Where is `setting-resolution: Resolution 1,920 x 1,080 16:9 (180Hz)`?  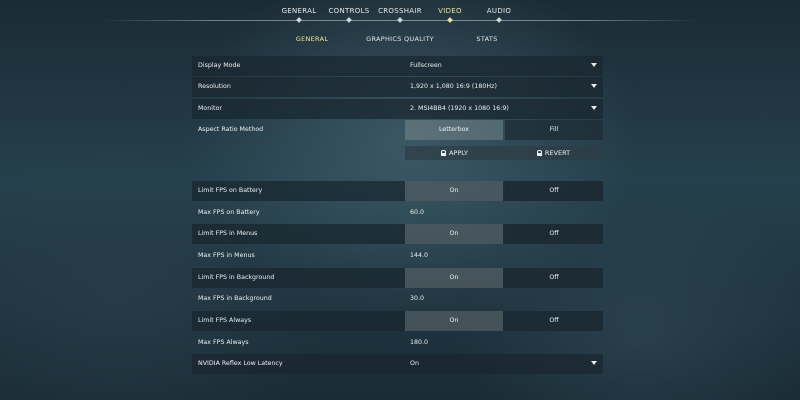 setting-resolution: Resolution 1,920 x 1,080 16:9 (180Hz) is located at coordinates (397, 87).